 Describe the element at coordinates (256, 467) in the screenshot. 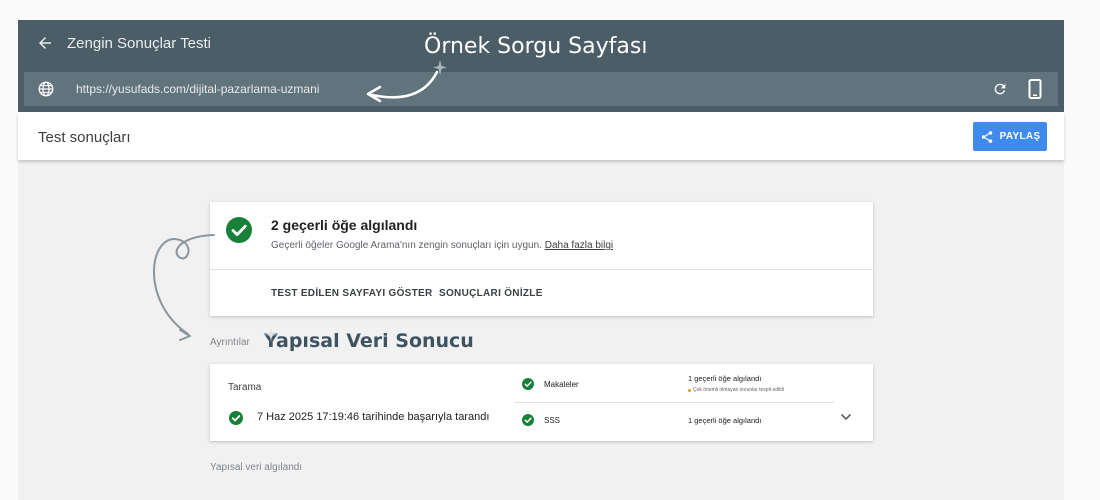

I see `structured-data-detected-label: Yapısal veri algılandı` at that location.